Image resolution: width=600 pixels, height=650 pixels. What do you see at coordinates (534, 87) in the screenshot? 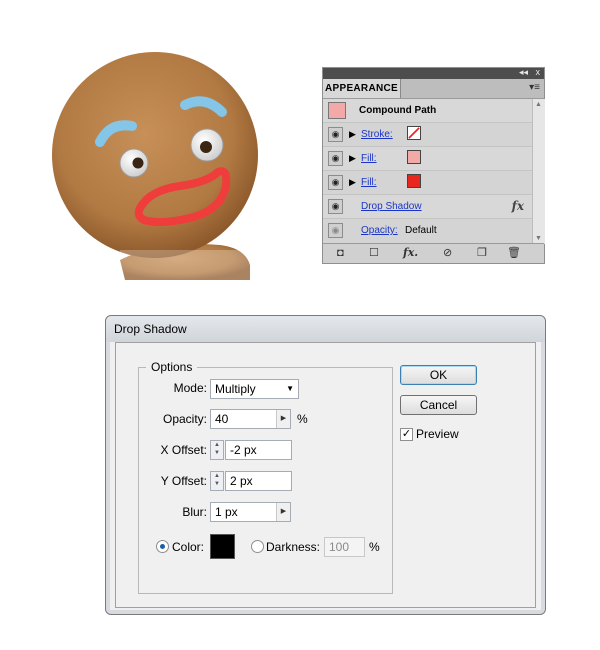
I see `panel-menu-icon: ▾≡` at bounding box center [534, 87].